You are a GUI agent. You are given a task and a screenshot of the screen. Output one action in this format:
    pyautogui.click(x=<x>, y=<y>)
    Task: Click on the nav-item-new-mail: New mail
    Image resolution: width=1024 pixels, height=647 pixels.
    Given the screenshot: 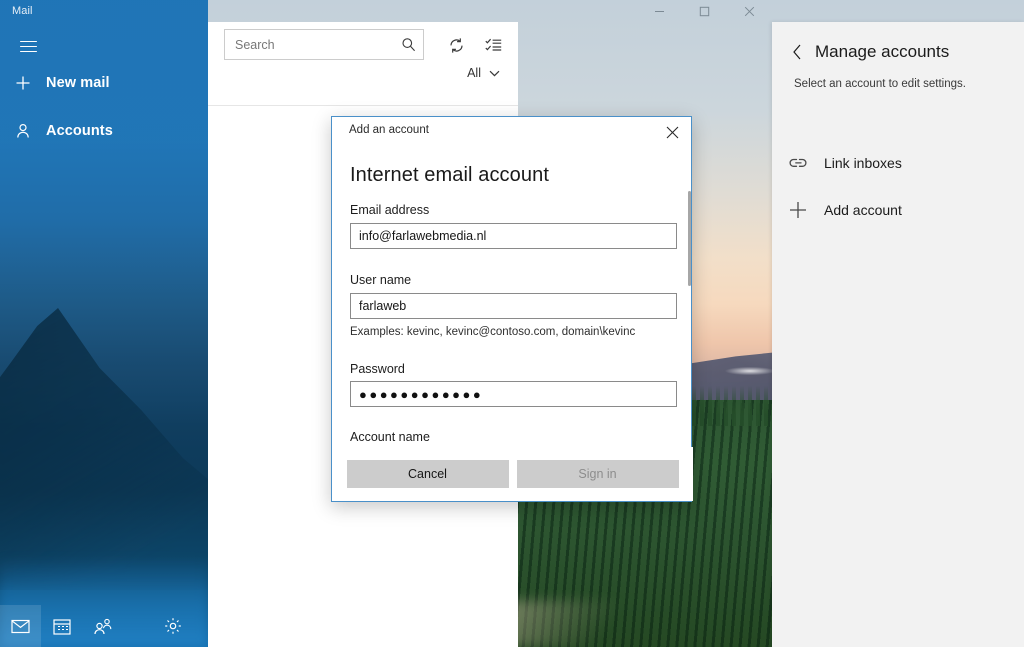 What is the action you would take?
    pyautogui.click(x=104, y=83)
    